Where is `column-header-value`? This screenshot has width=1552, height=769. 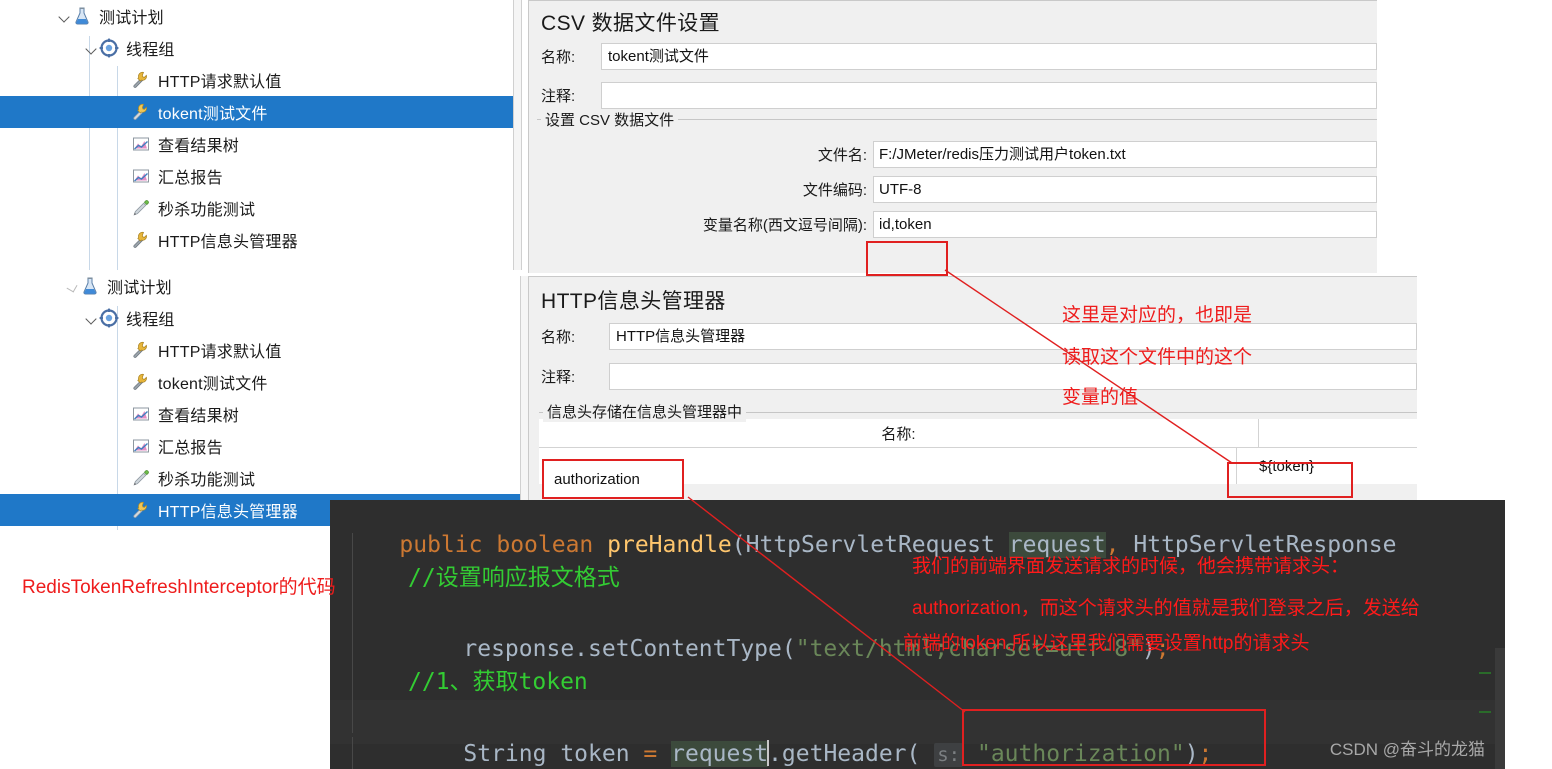 column-header-value is located at coordinates (1337, 433).